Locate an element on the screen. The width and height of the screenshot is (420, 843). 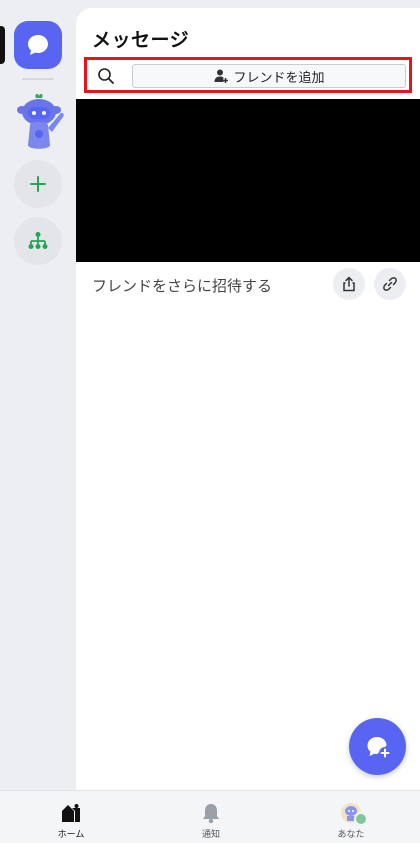
link-icon is located at coordinates (390, 284).